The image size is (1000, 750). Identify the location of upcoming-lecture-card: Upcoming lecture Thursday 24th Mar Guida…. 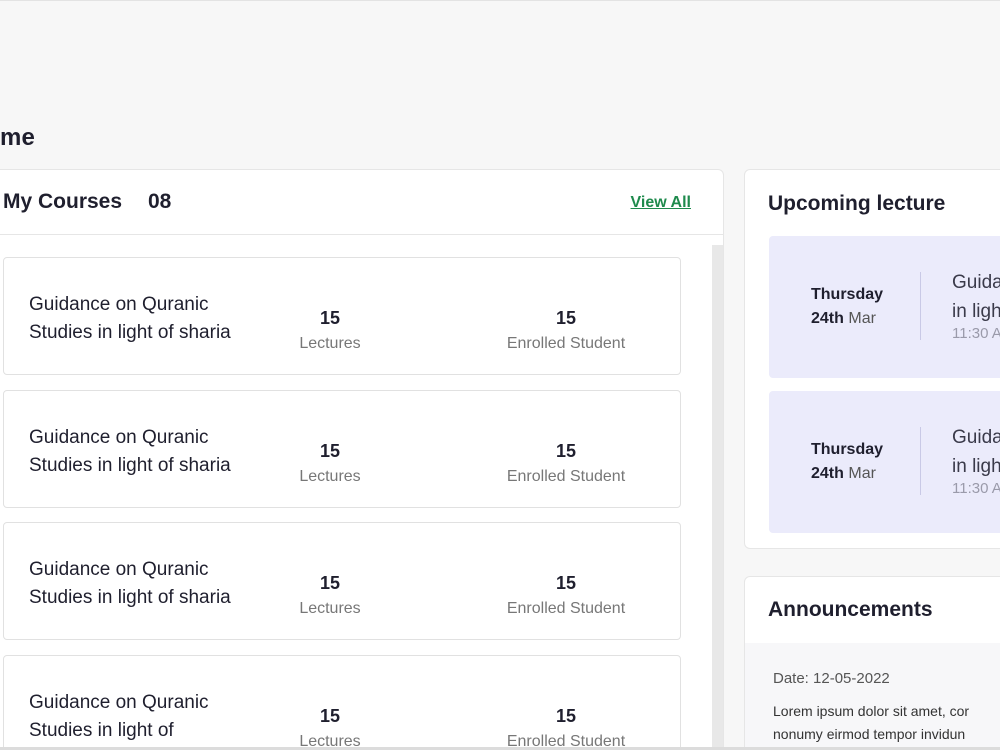
(872, 359).